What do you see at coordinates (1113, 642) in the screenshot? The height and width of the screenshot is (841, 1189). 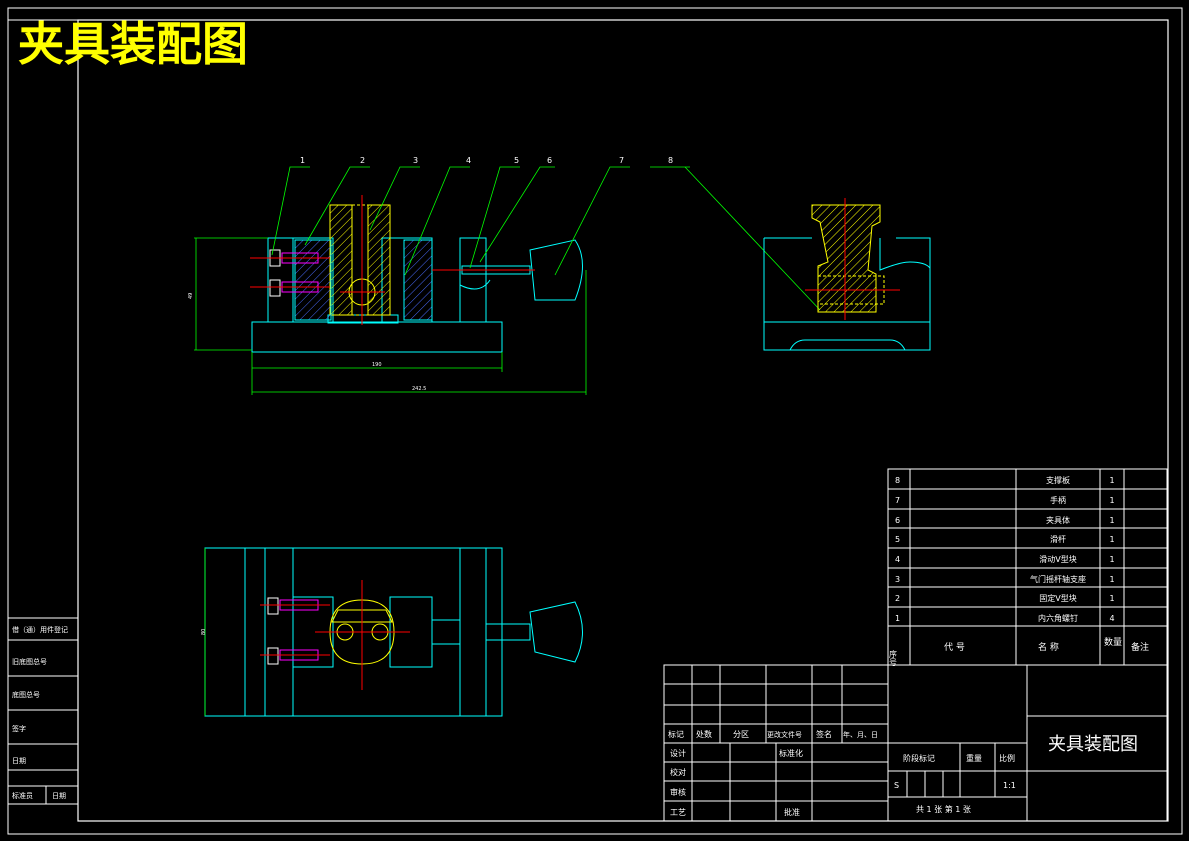 I see `bom-header-qty: 数量` at bounding box center [1113, 642].